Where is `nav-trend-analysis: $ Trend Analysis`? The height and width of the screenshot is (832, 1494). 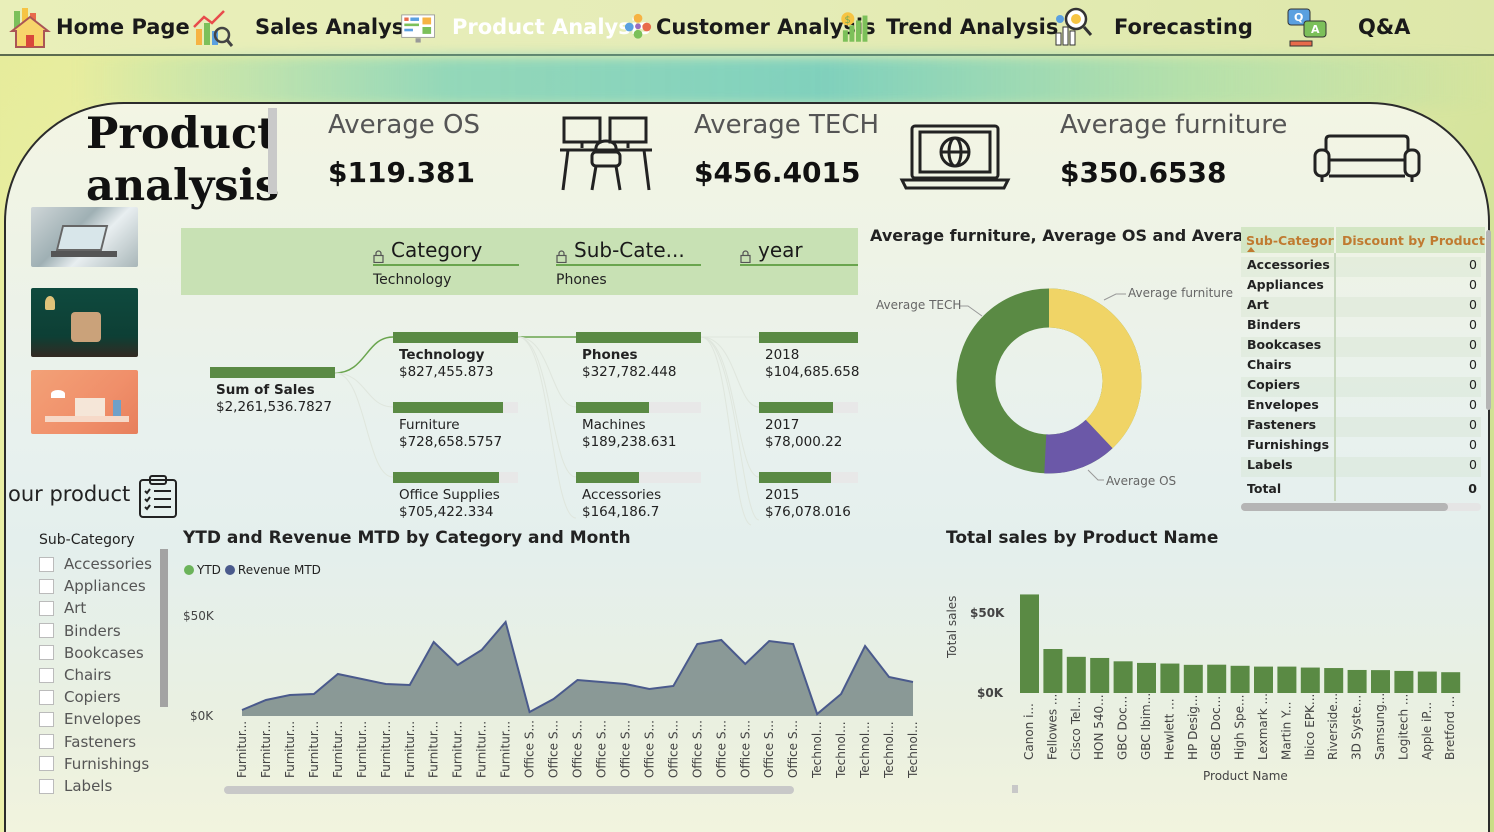 nav-trend-analysis: $ Trend Analysis is located at coordinates (948, 27).